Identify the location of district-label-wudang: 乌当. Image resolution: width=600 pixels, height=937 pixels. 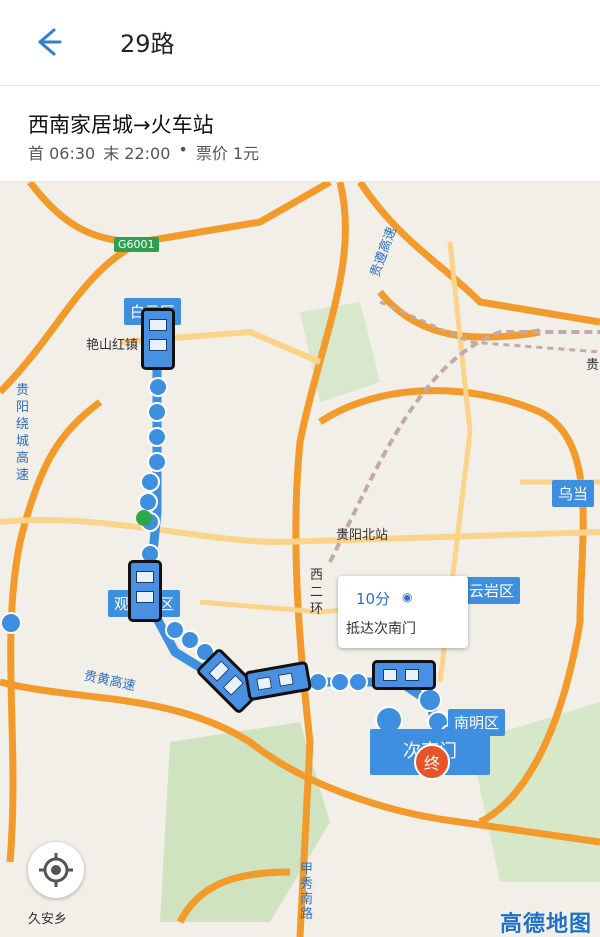
(573, 493).